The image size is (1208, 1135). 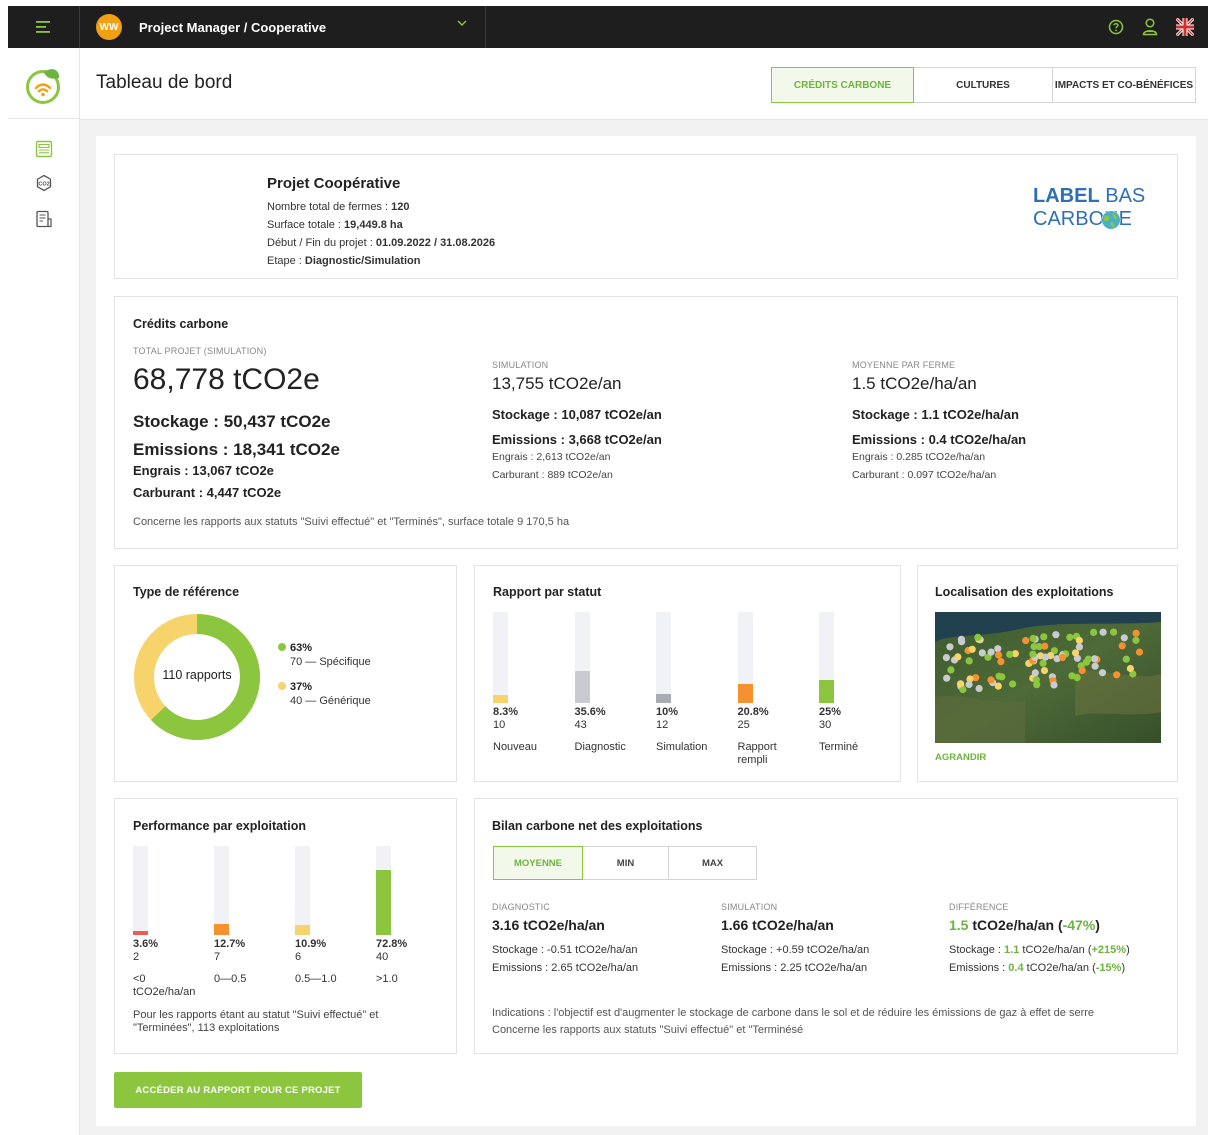 I want to click on report-icon, so click(x=44, y=219).